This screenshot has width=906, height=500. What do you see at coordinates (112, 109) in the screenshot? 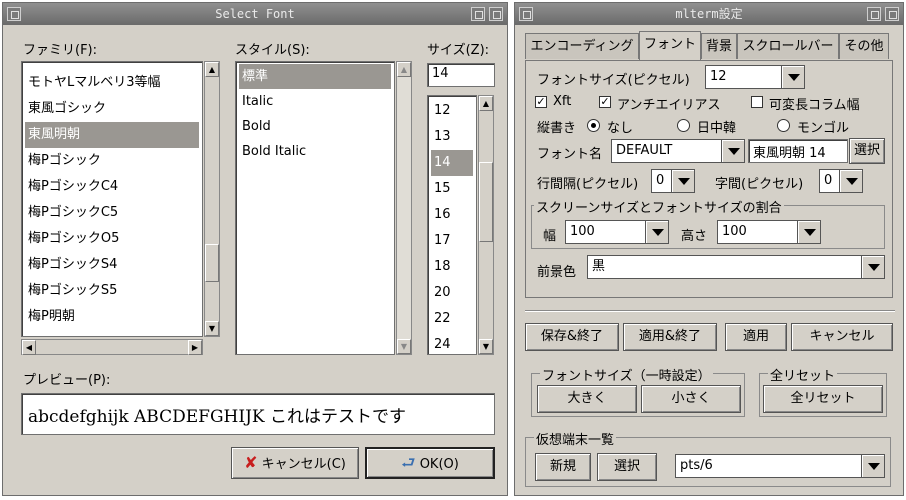
I see `family-list-item: 東風ゴシック` at bounding box center [112, 109].